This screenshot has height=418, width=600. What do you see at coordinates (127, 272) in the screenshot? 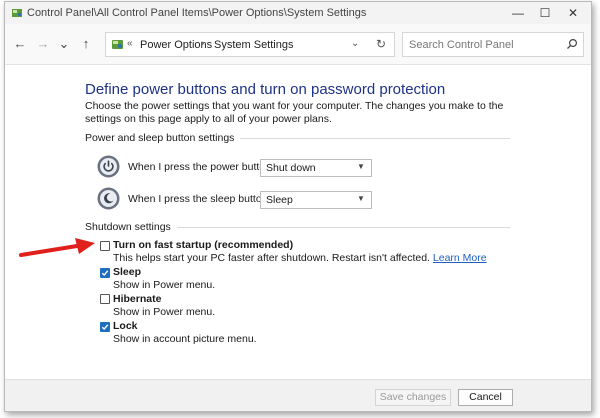
I see `sleep-option-label: Sleep` at bounding box center [127, 272].